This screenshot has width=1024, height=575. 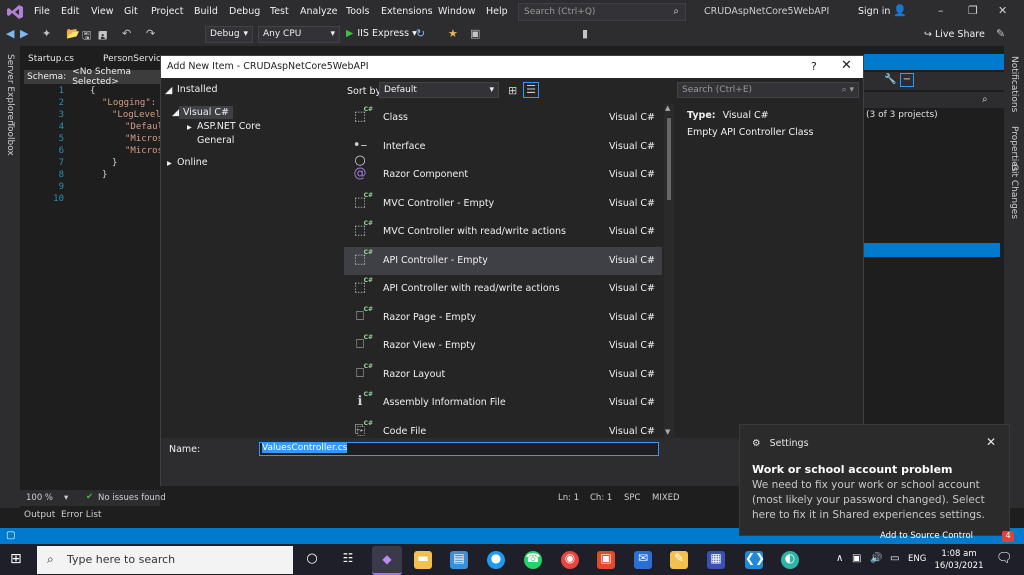 I want to click on menu-extensions: Extensions, so click(x=407, y=11).